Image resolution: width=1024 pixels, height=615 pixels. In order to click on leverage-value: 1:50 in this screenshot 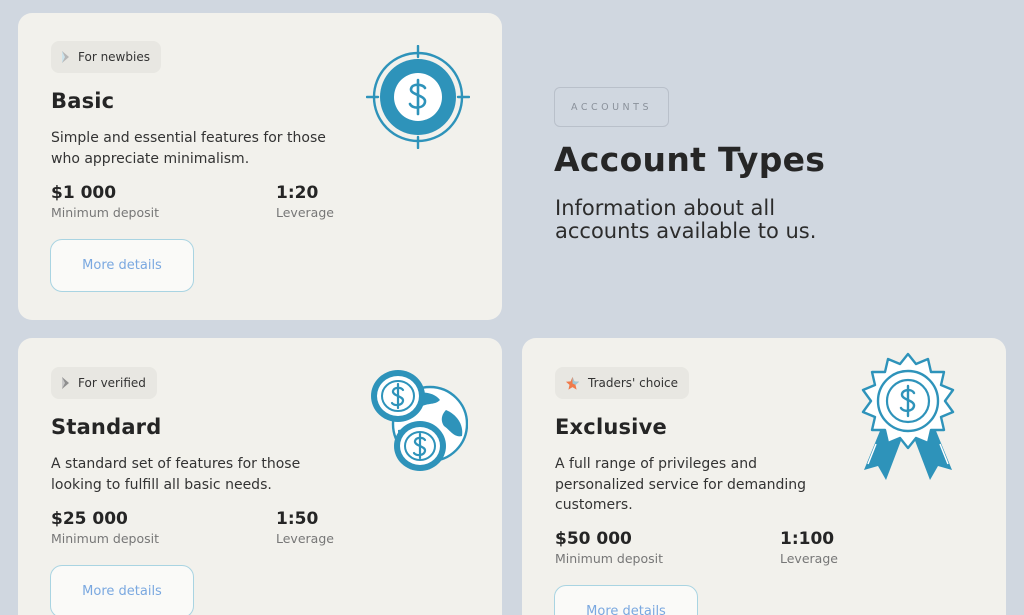, I will do `click(297, 519)`.